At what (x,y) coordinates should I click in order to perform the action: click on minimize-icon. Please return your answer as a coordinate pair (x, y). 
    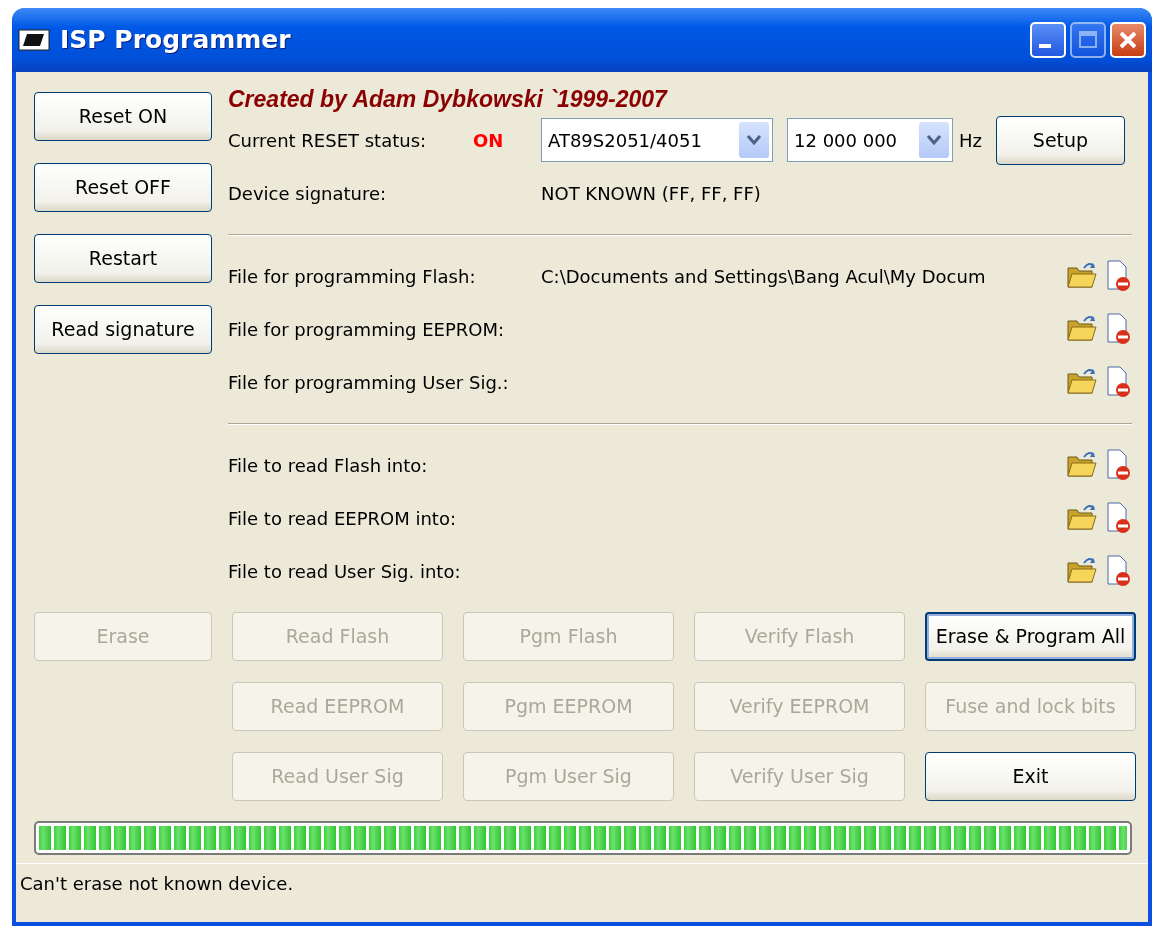
    Looking at the image, I should click on (1045, 46).